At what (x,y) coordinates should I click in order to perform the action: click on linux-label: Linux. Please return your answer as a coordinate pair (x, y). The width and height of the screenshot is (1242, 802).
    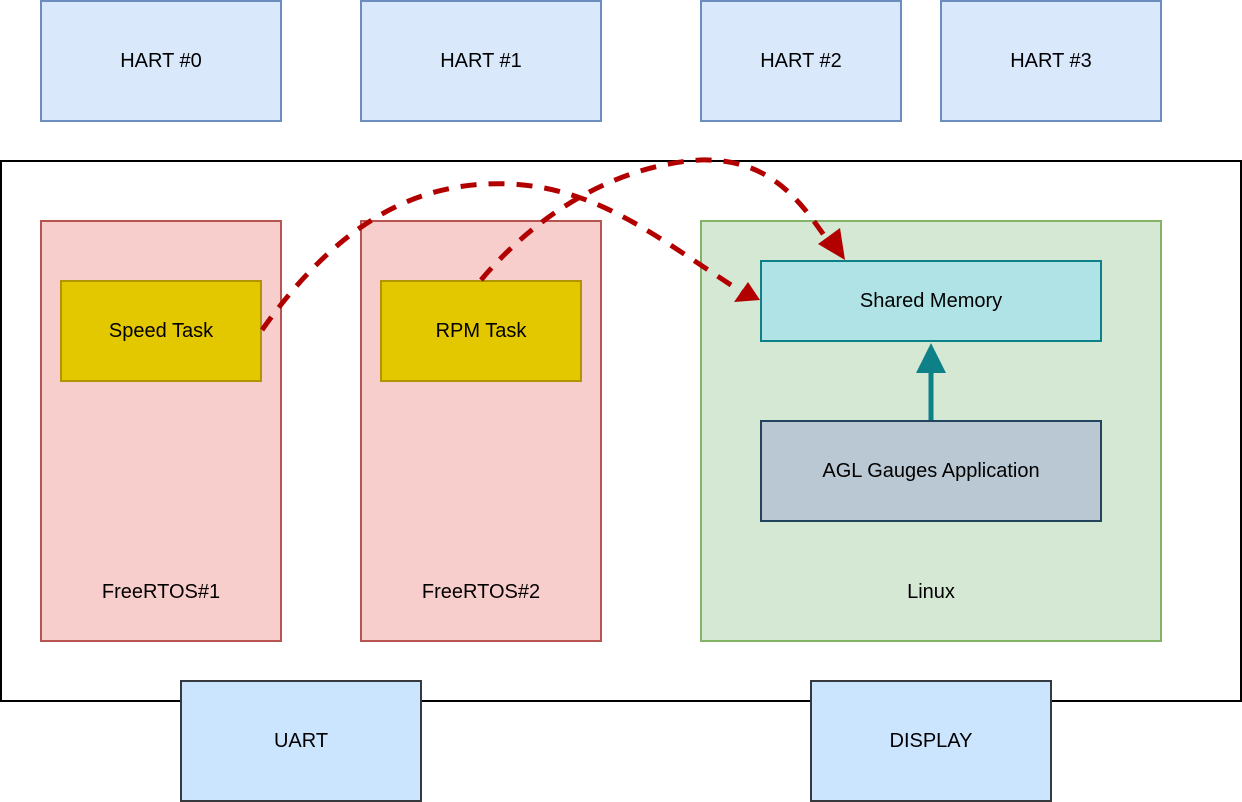
    Looking at the image, I should click on (931, 592).